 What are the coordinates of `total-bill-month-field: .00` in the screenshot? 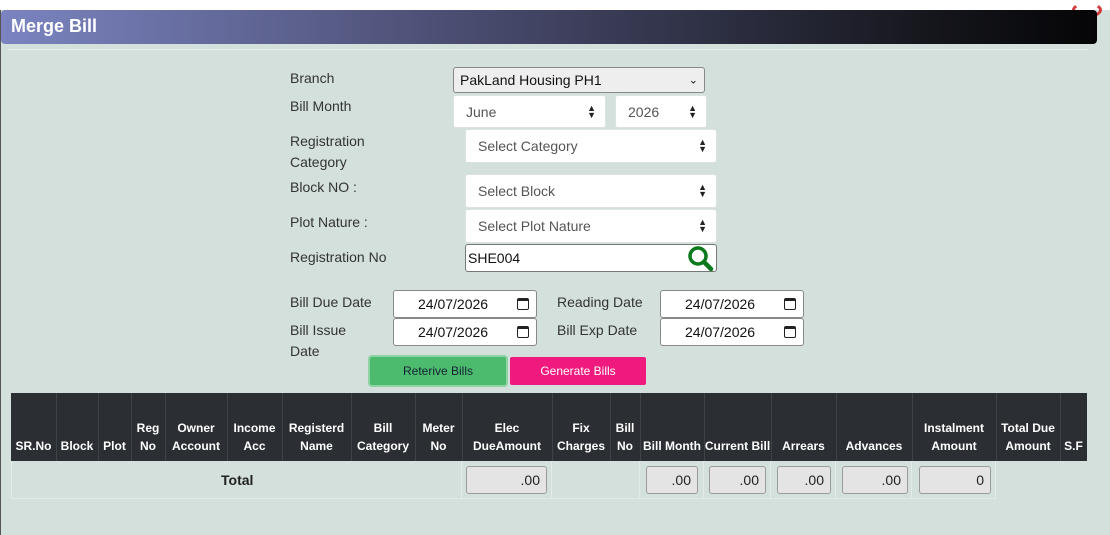 It's located at (672, 480).